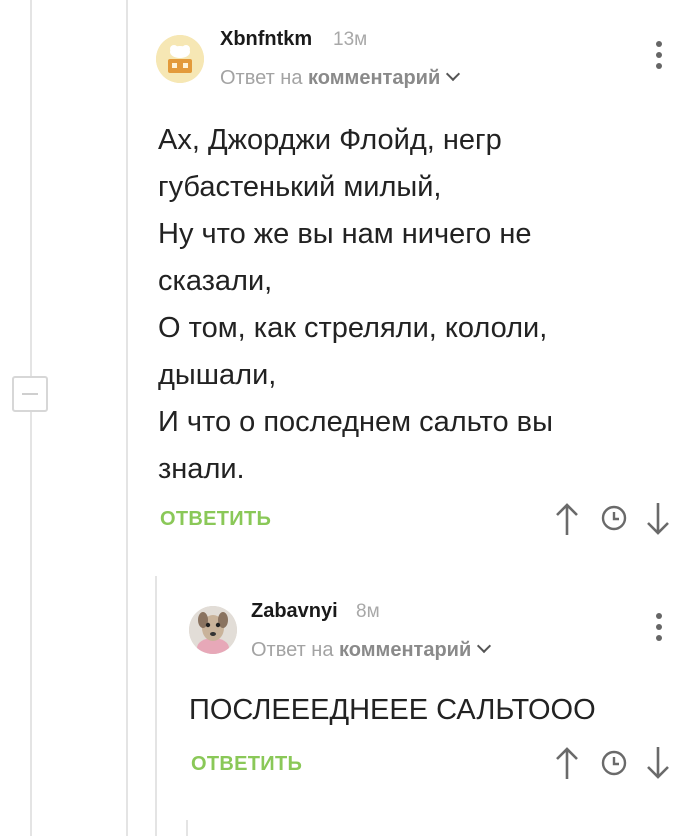  I want to click on comment-author: Xbnfntkm, so click(266, 39).